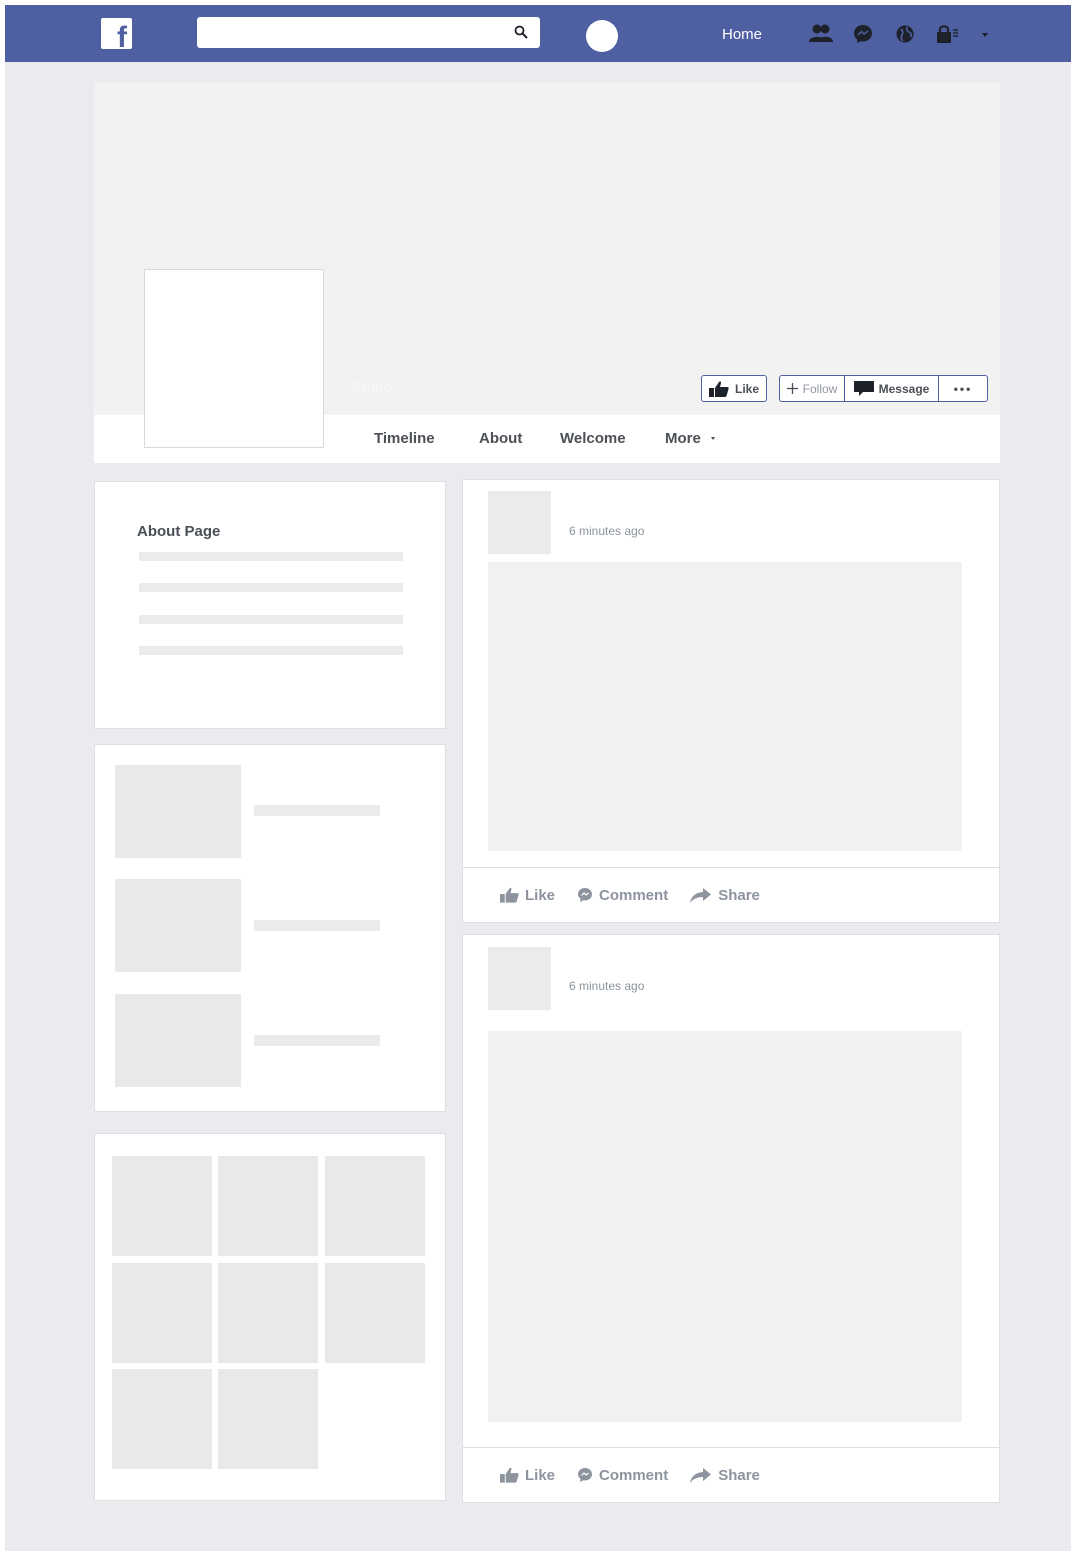  I want to click on logo-letter: f, so click(122, 35).